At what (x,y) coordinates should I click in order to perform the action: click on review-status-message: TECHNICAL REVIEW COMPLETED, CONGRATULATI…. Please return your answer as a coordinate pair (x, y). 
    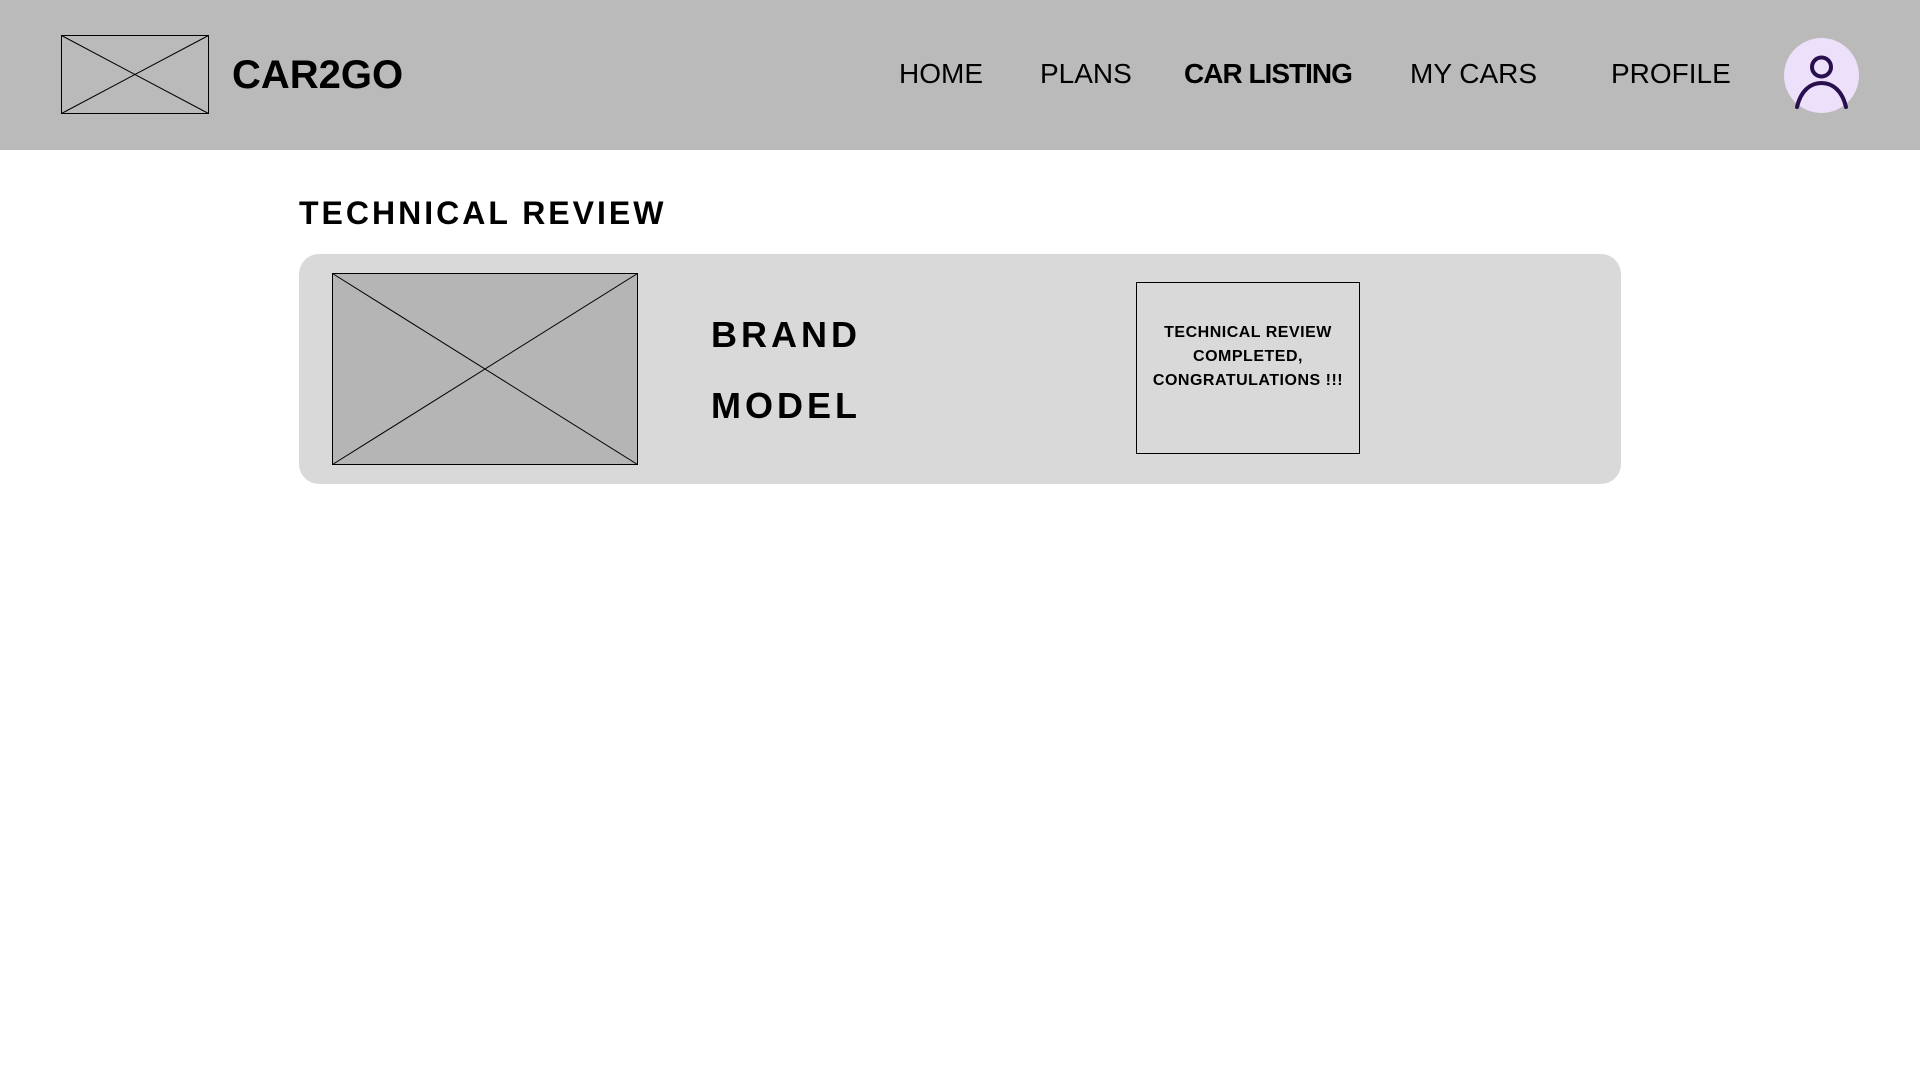
    Looking at the image, I should click on (1248, 356).